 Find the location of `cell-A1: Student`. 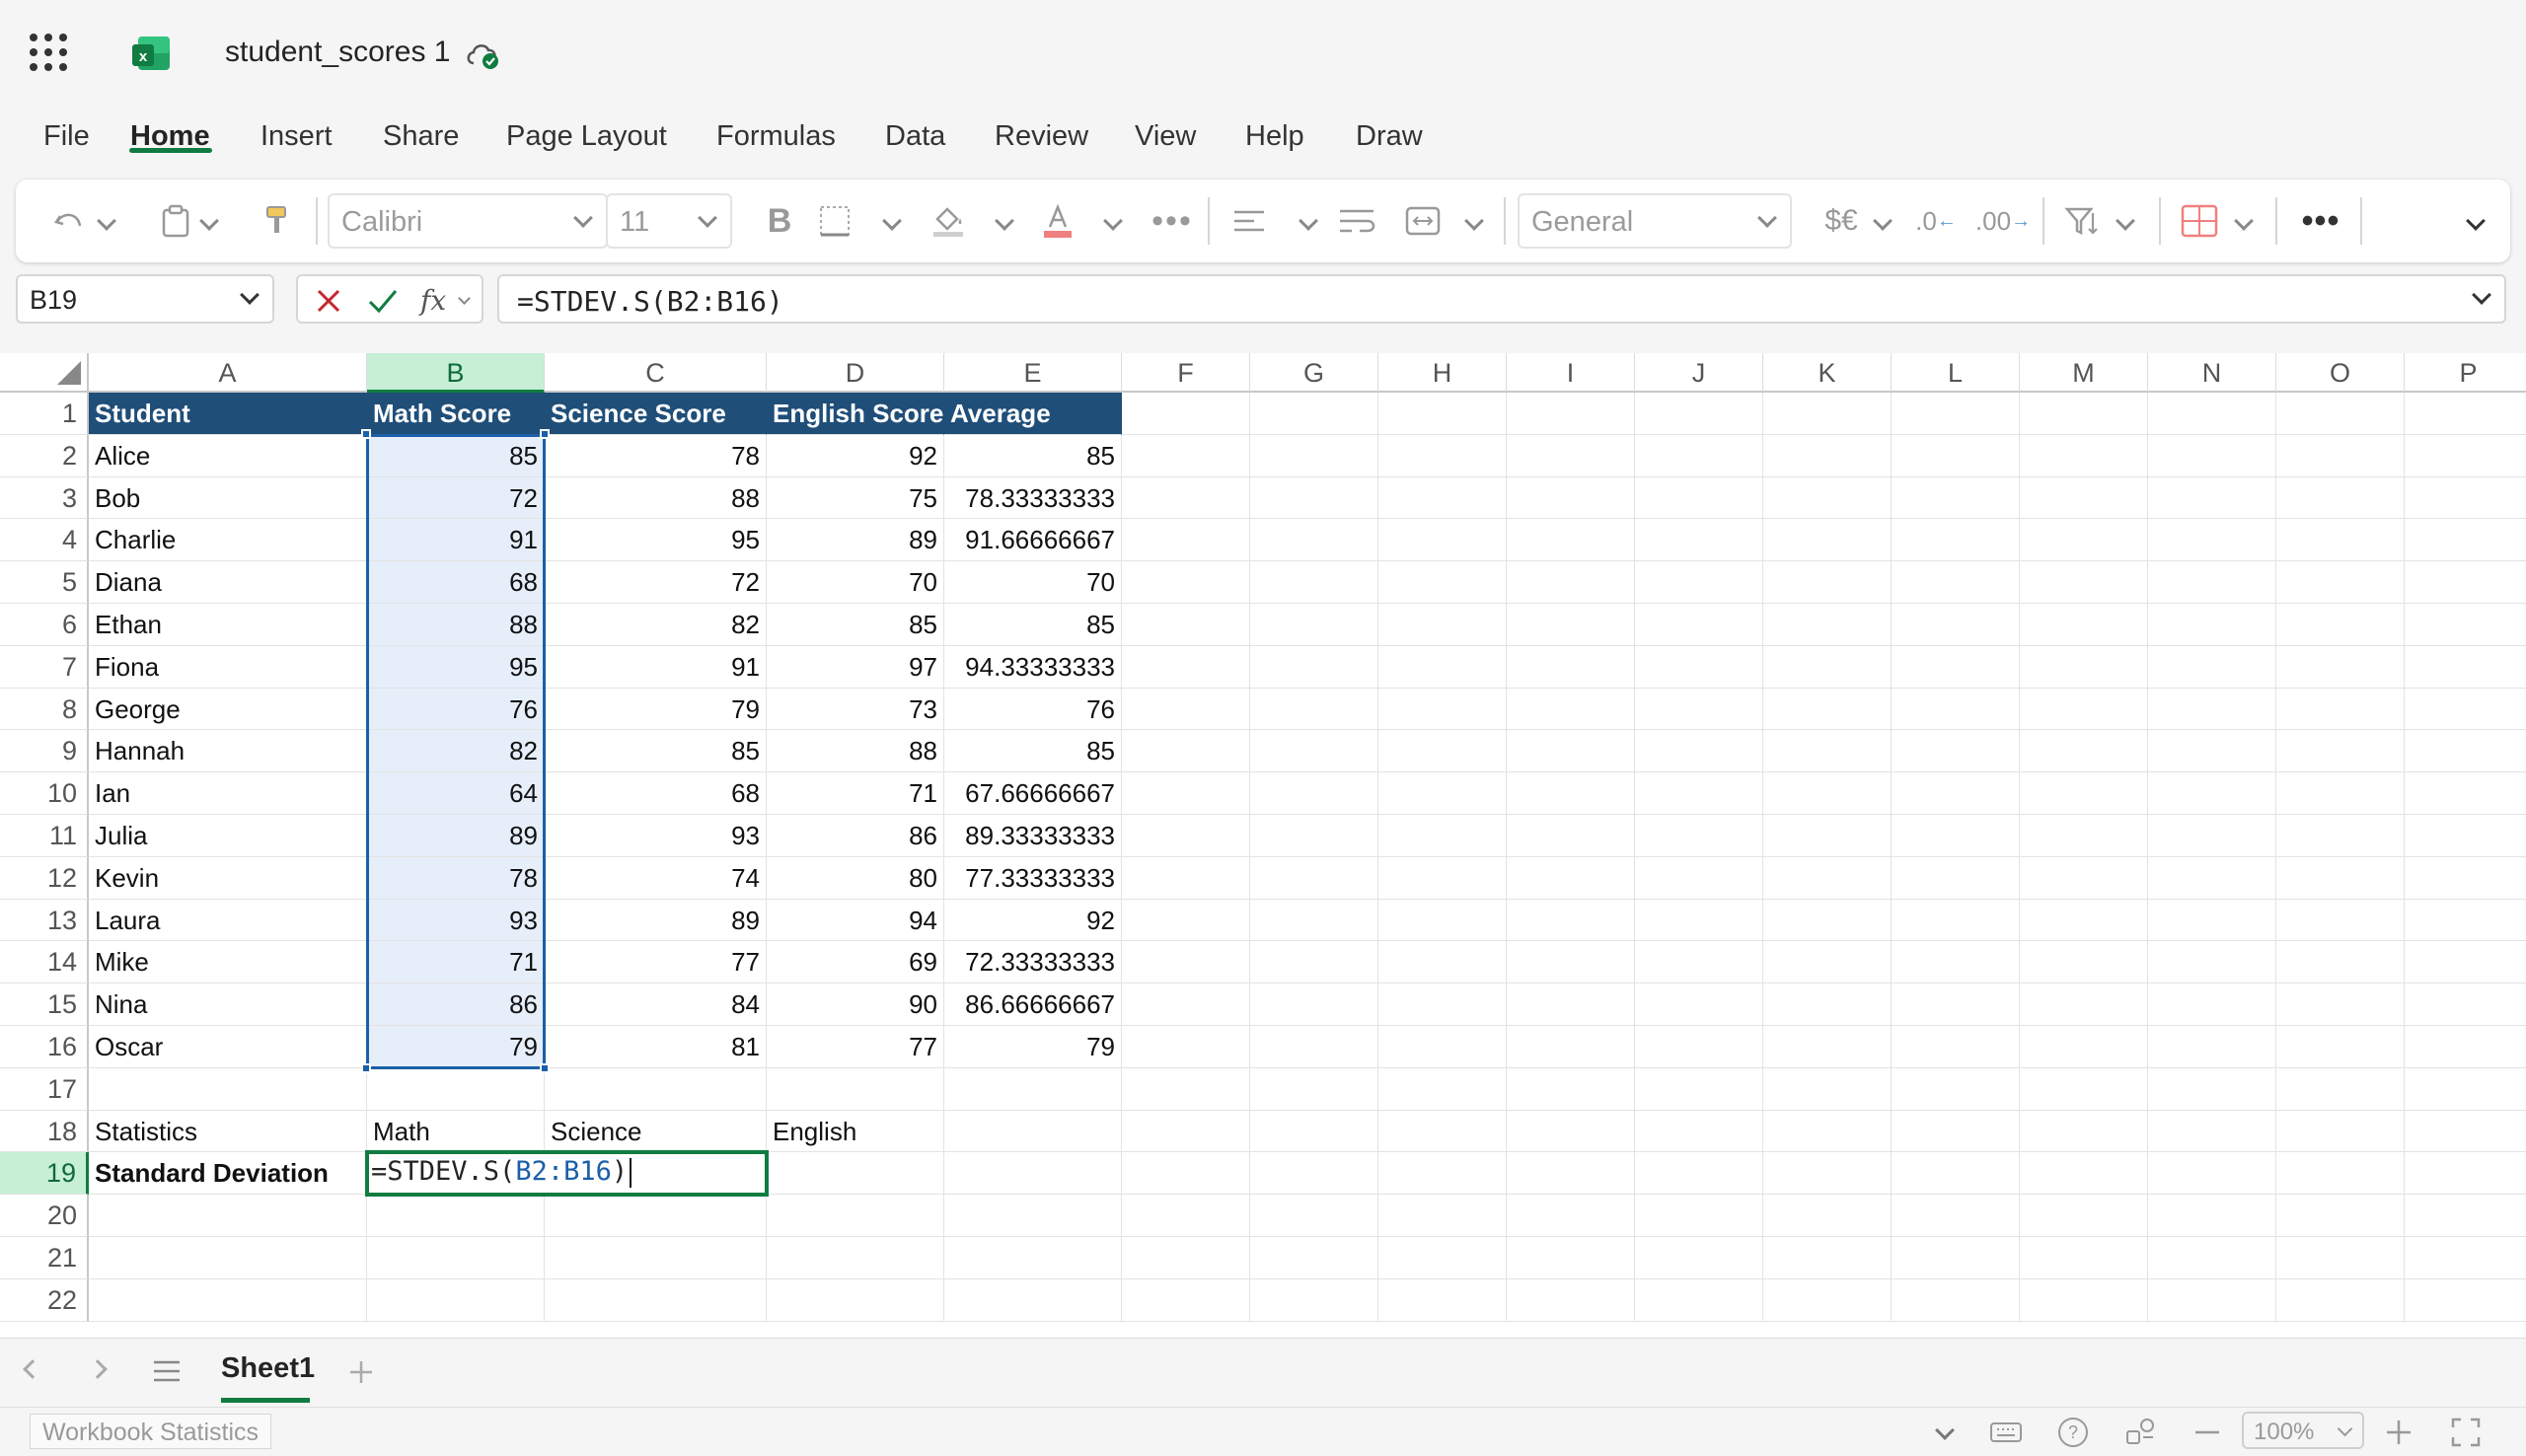

cell-A1: Student is located at coordinates (228, 414).